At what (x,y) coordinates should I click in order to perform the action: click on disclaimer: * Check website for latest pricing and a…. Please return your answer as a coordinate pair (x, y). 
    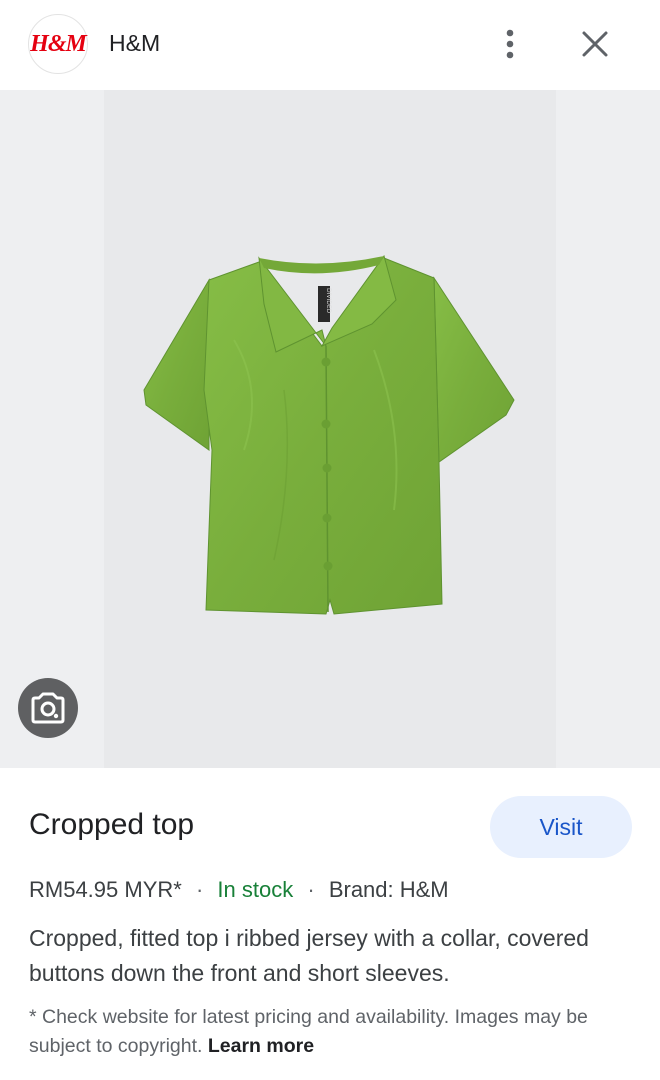
    Looking at the image, I should click on (329, 1032).